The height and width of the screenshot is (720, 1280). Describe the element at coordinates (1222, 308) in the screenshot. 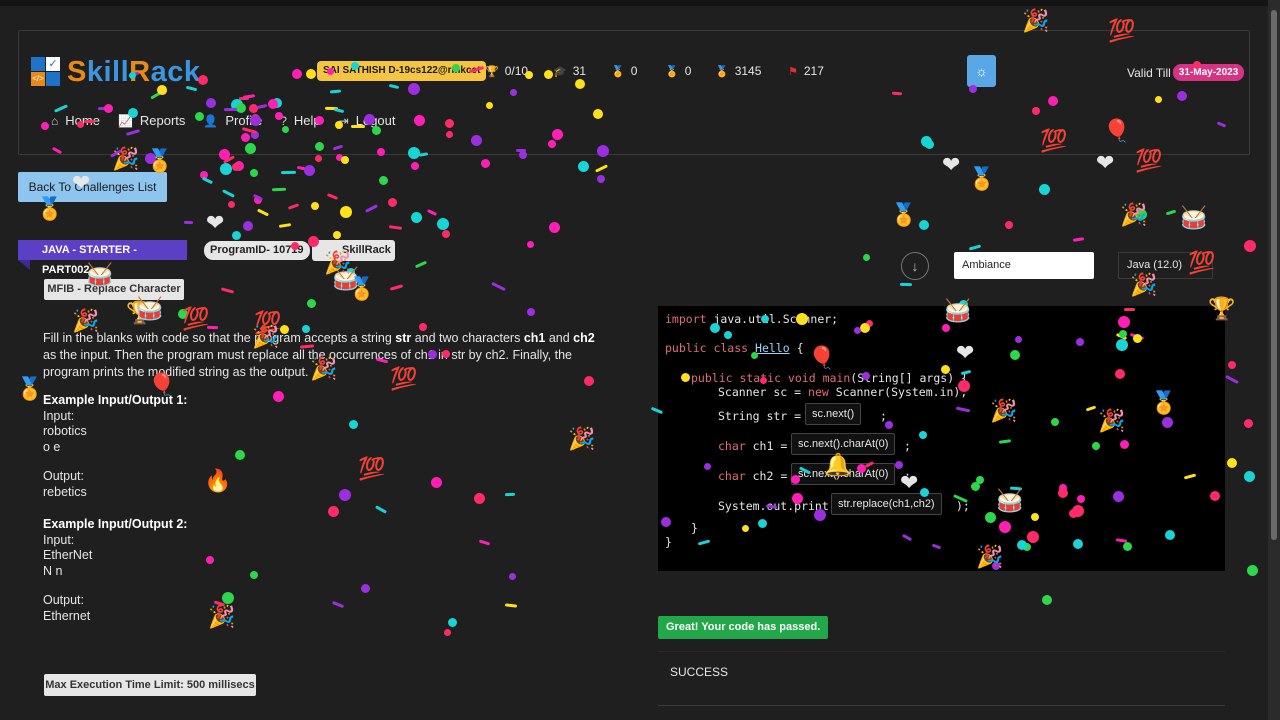

I see `confetti-emoji-icon: 🏆` at that location.